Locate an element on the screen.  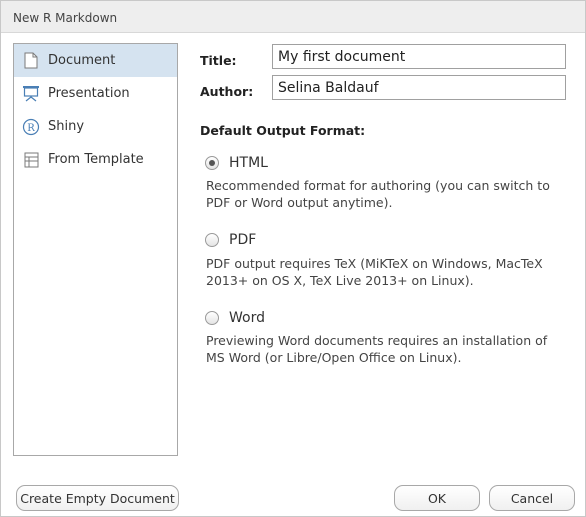
radio-word: Word is located at coordinates (235, 318).